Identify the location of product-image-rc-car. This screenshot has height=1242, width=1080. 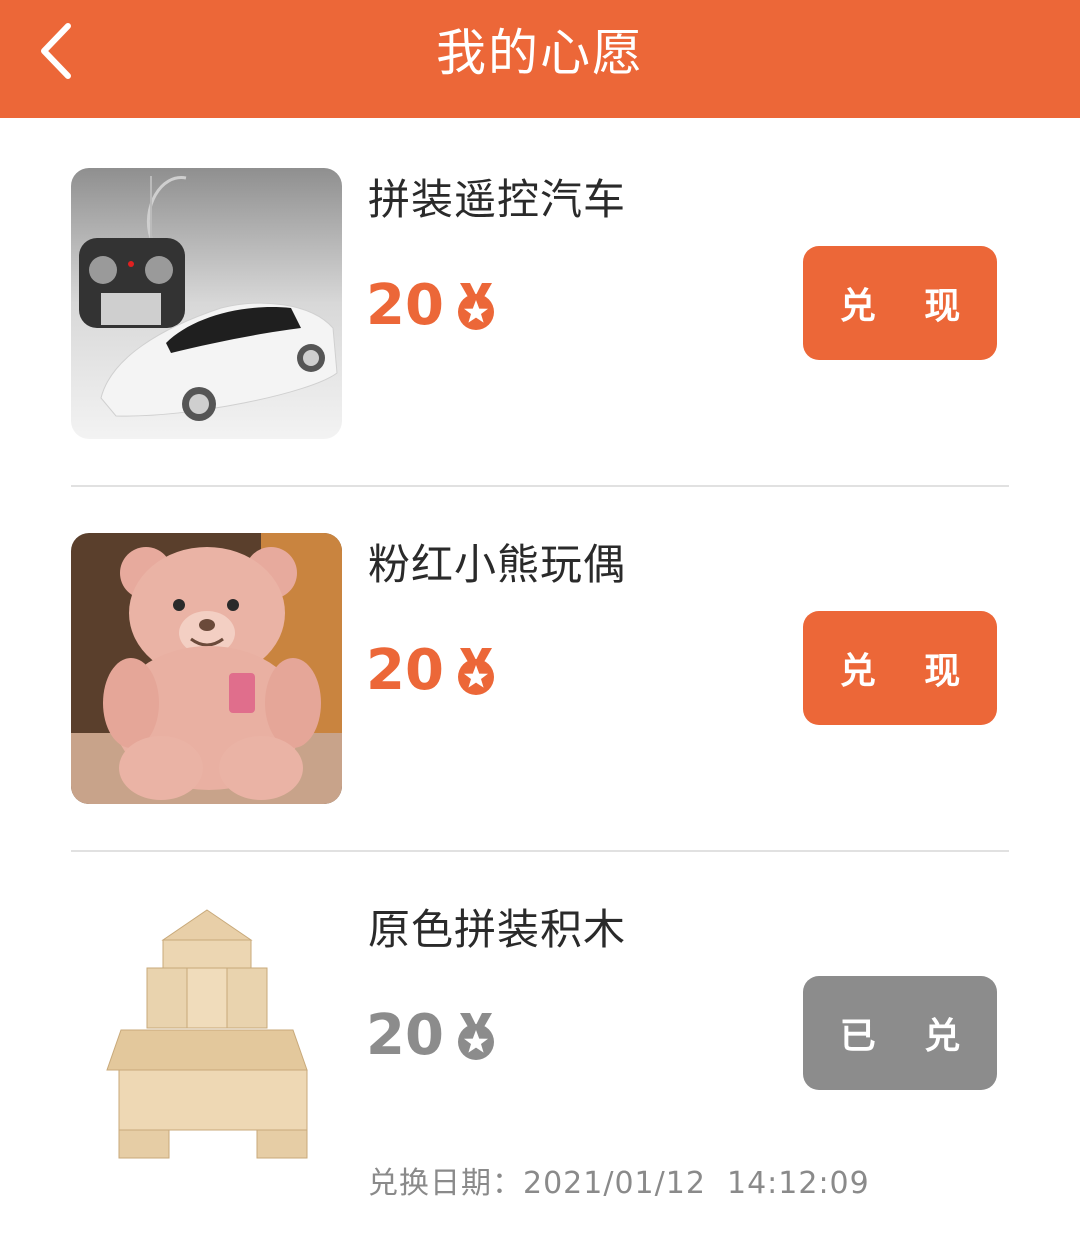
(206, 303).